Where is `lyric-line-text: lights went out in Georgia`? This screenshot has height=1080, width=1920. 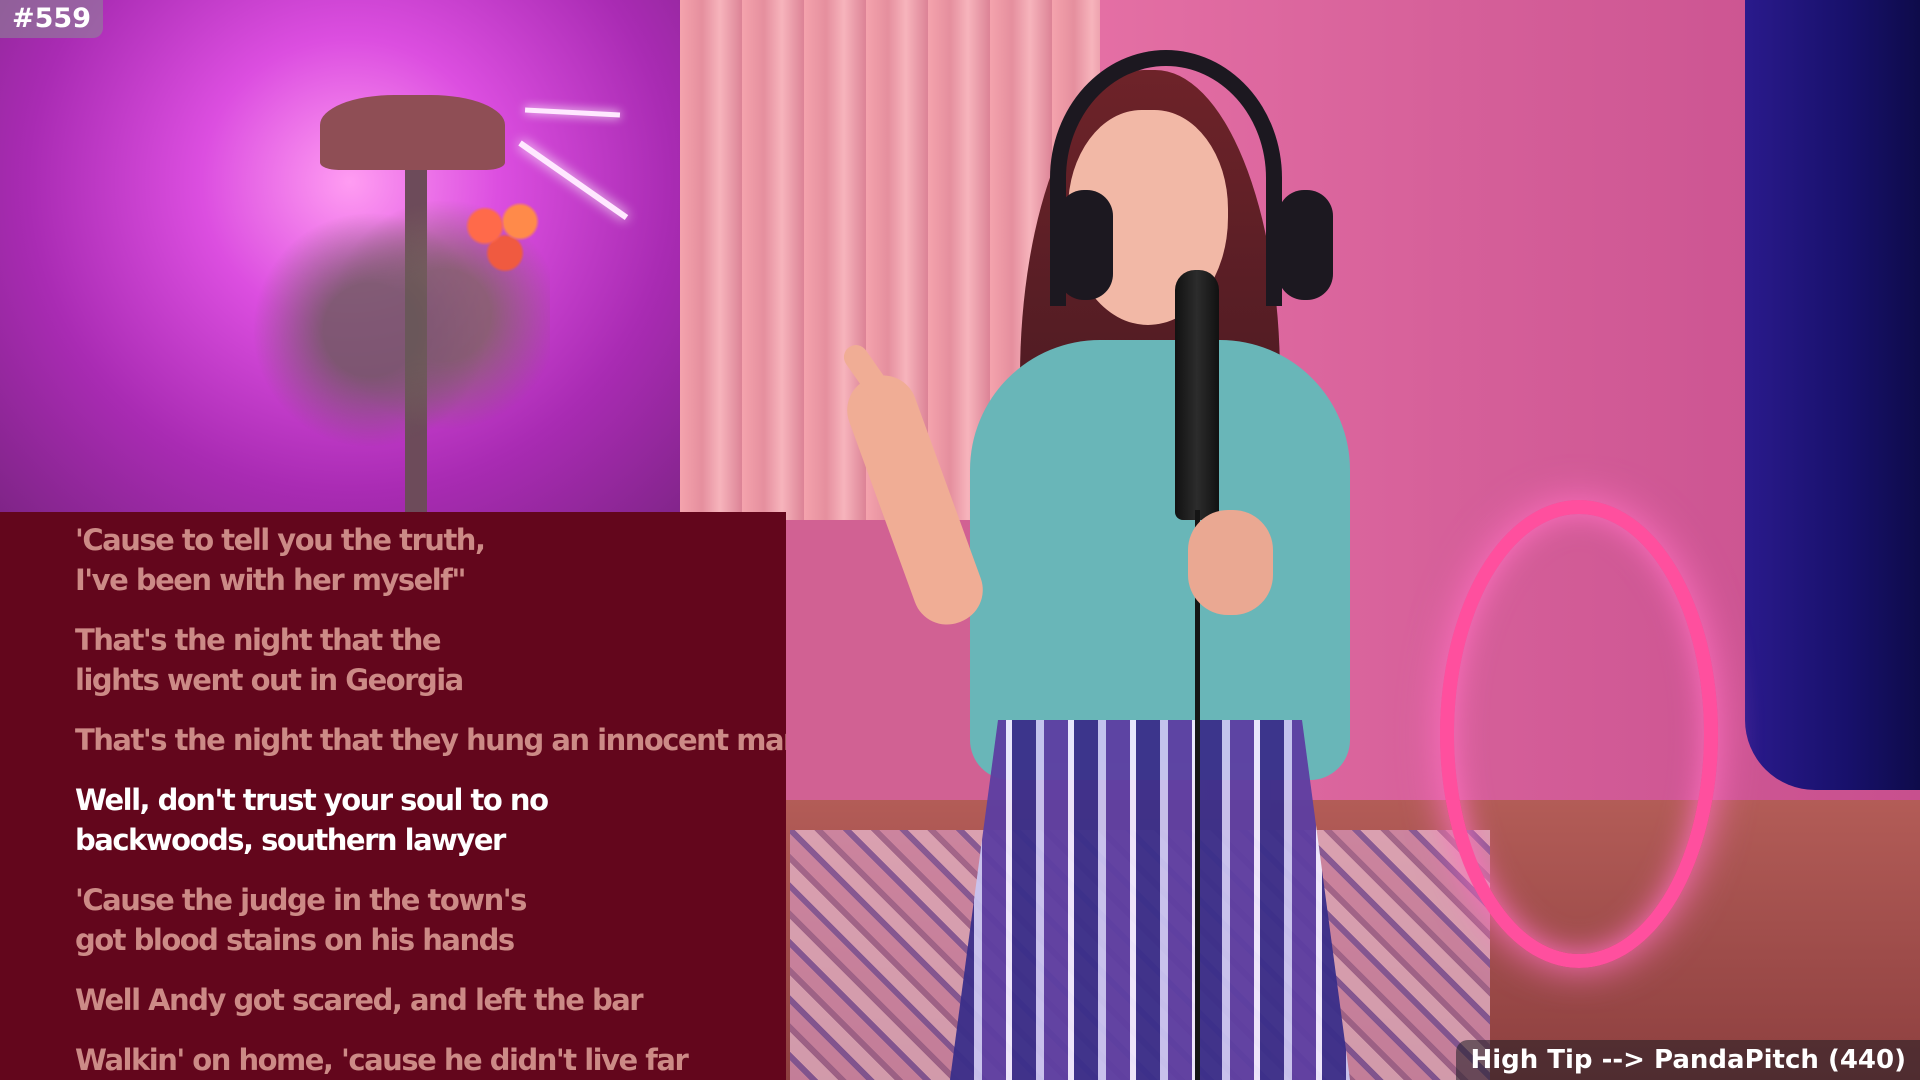 lyric-line-text: lights went out in Georgia is located at coordinates (269, 680).